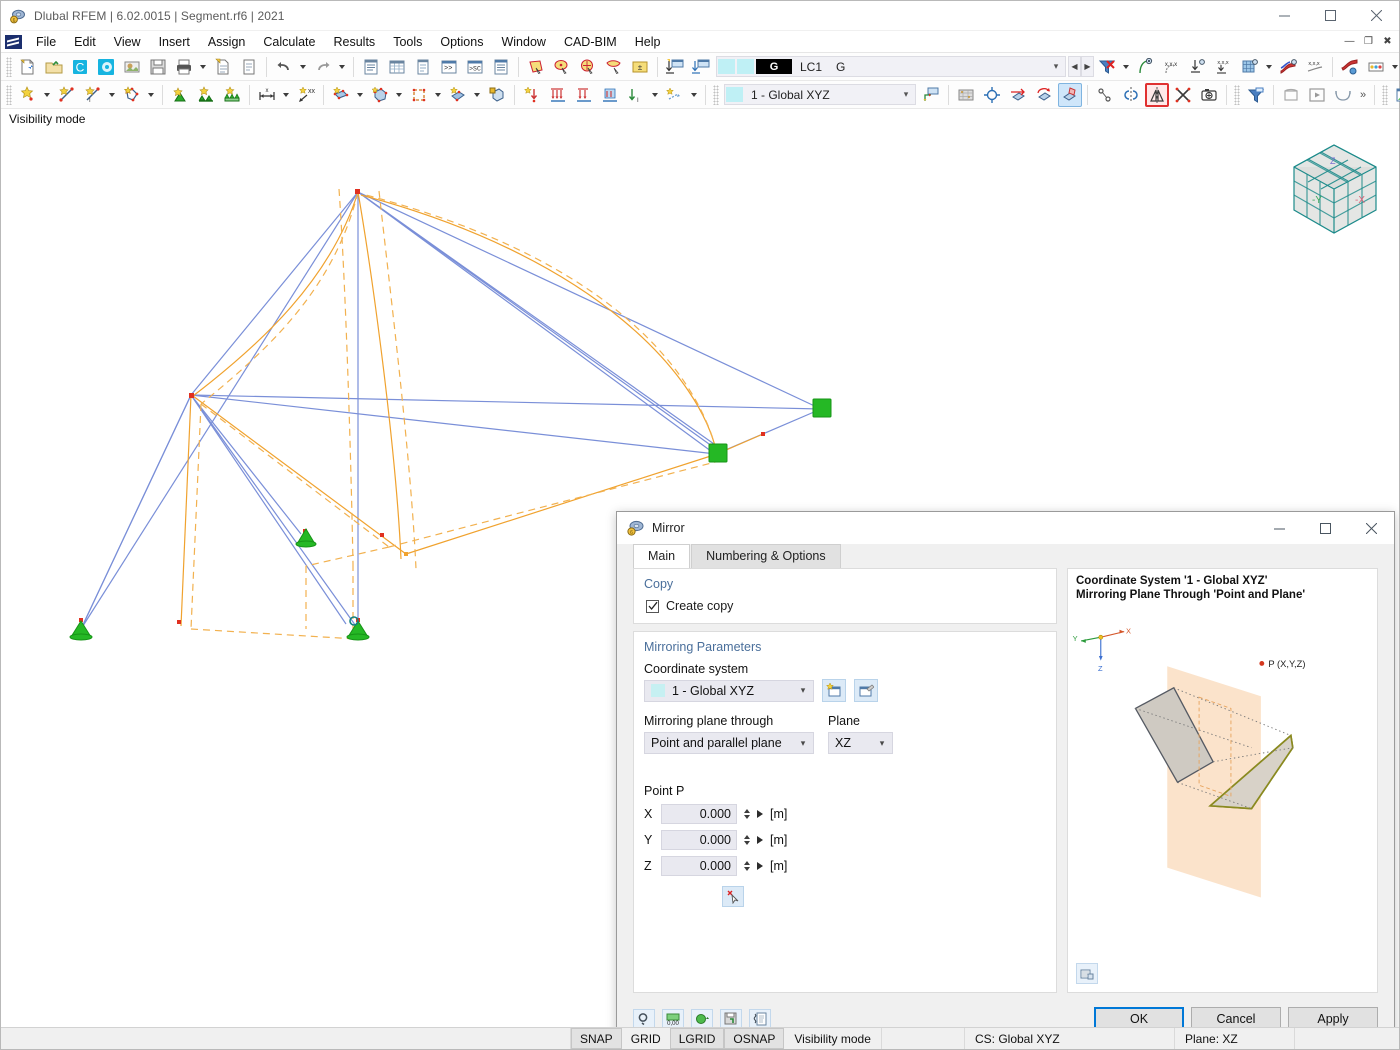 The image size is (1400, 1050). I want to click on move-button, so click(1018, 95).